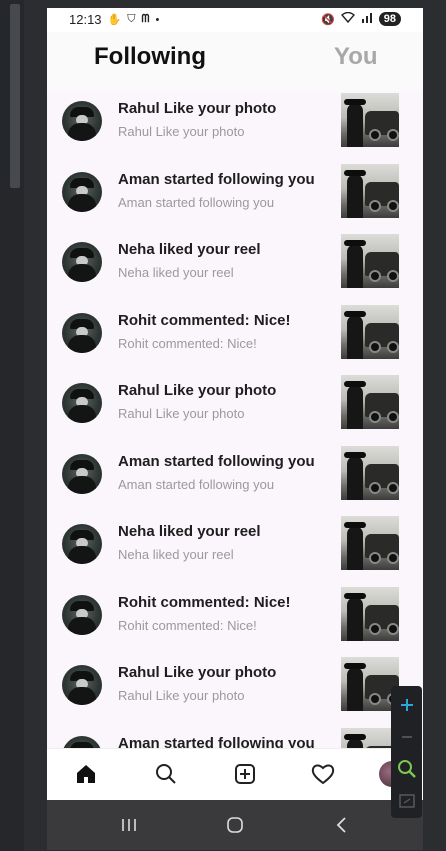 This screenshot has width=446, height=851. What do you see at coordinates (15, 96) in the screenshot?
I see `scrollbar-thumb` at bounding box center [15, 96].